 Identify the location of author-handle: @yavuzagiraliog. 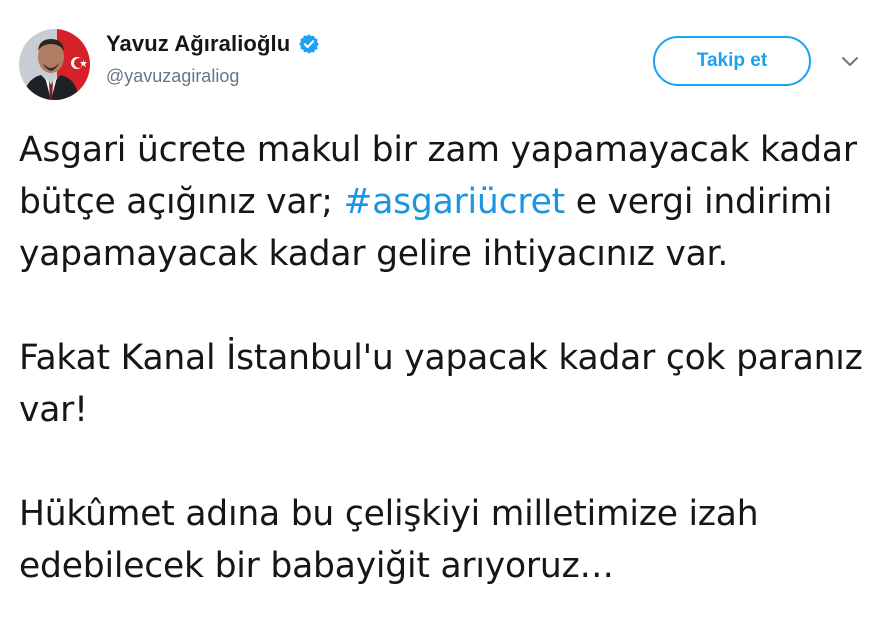
(213, 76).